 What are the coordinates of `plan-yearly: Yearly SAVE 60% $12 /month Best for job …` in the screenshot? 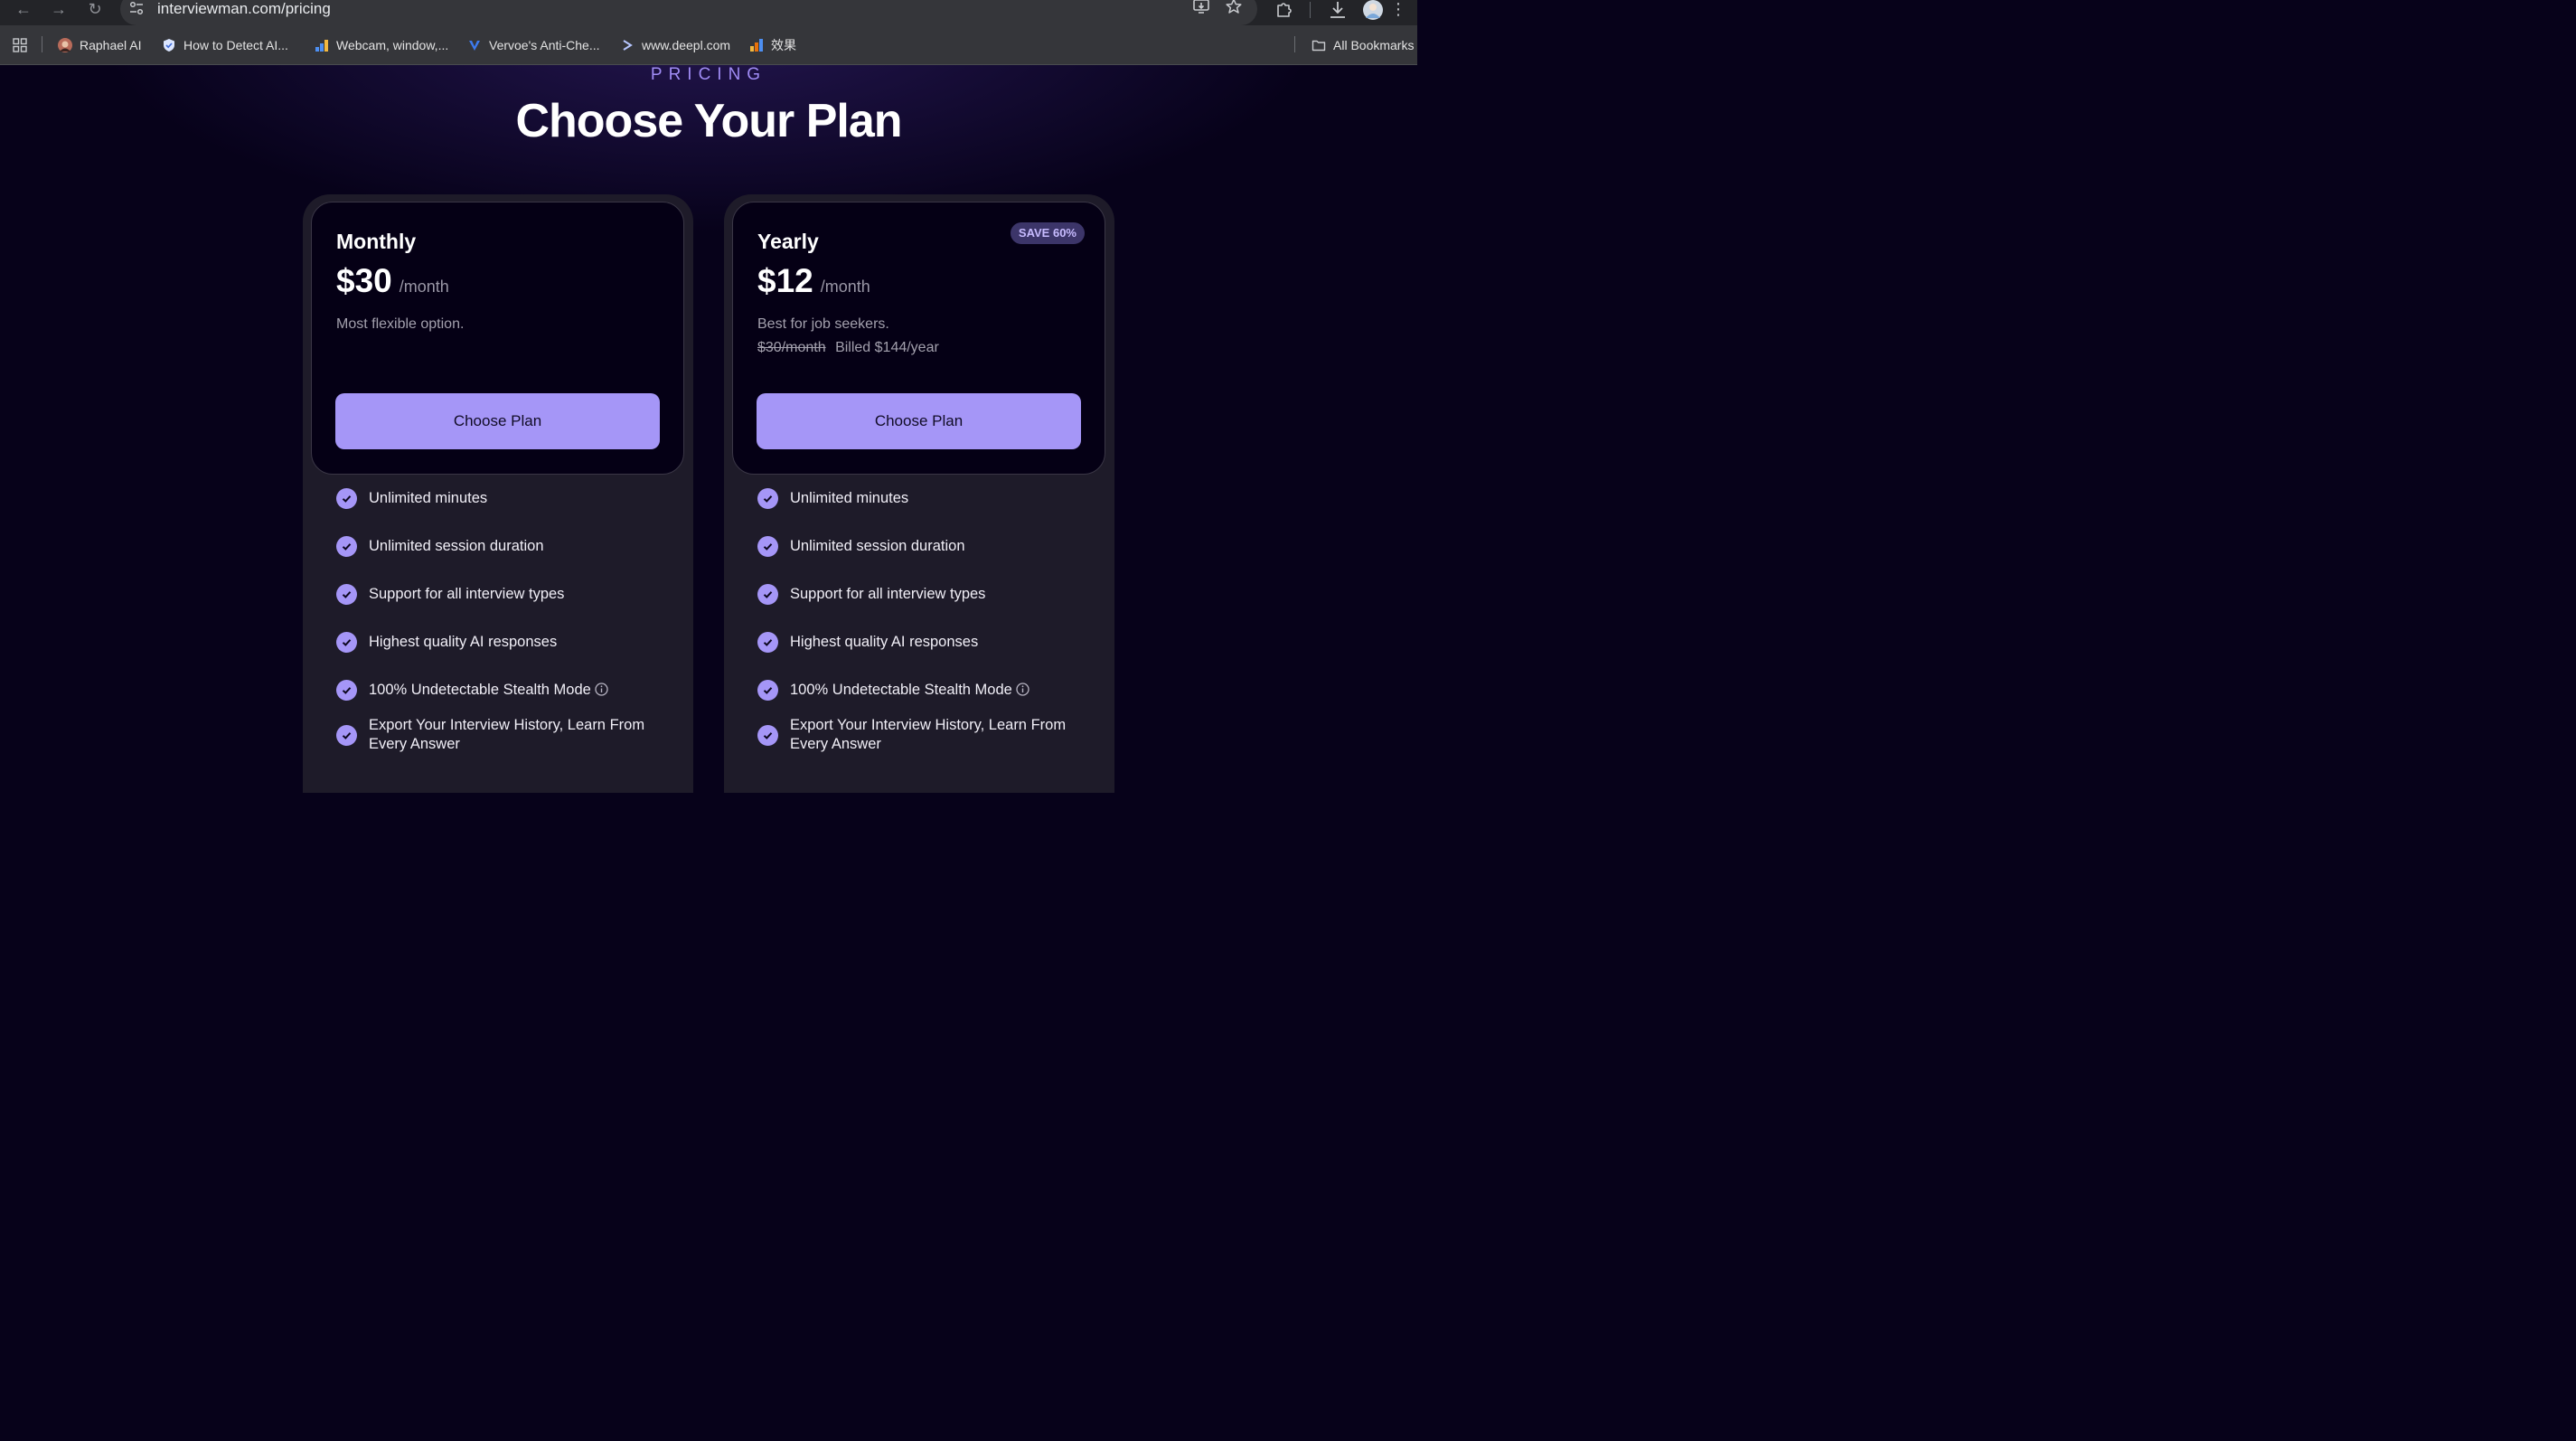 It's located at (919, 493).